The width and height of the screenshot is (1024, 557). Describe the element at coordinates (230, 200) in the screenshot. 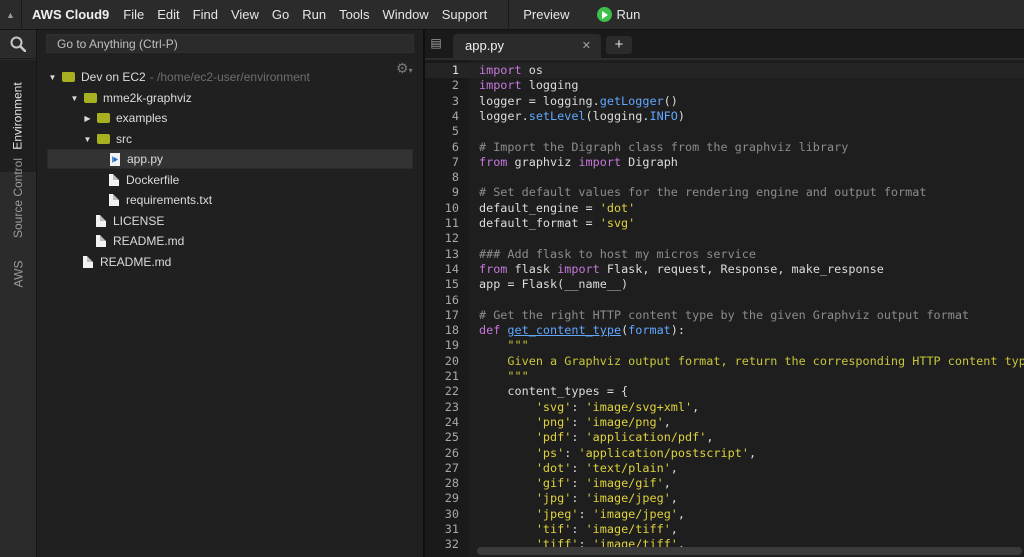

I see `tree-item-requirements: requirements.txt` at that location.